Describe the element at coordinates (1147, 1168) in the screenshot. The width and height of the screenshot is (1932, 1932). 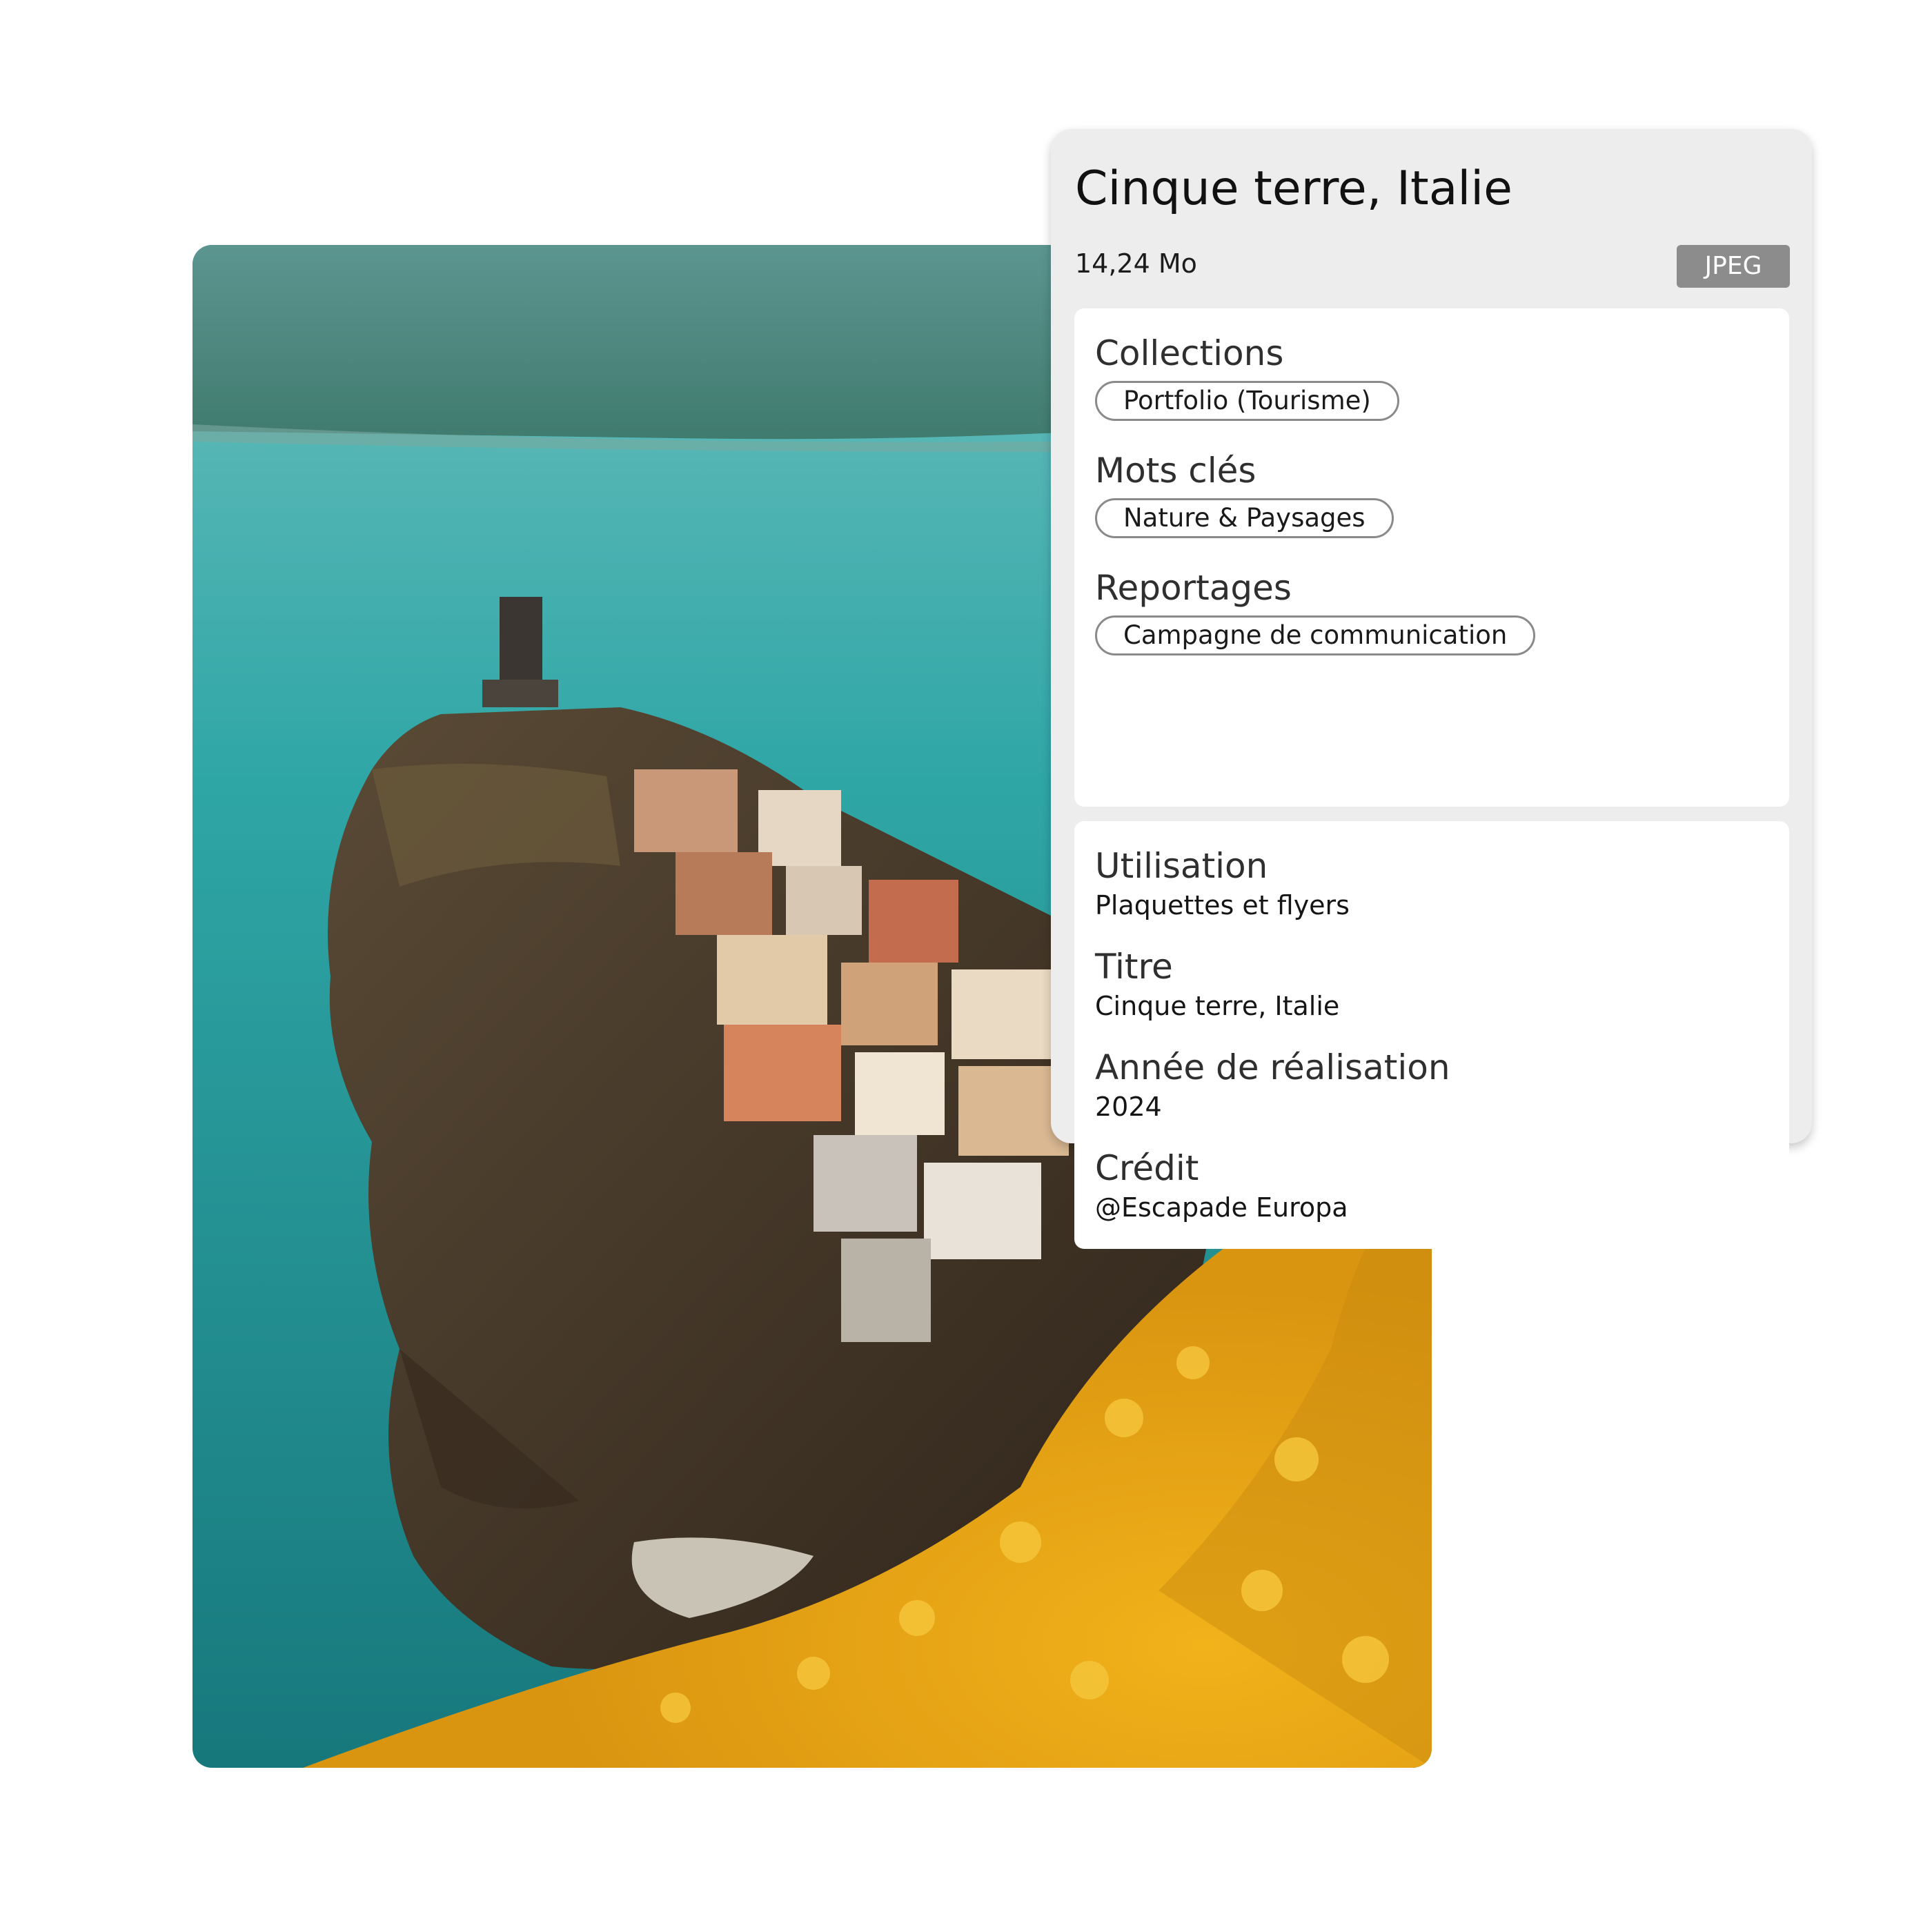
I see `credit-label: Crédit` at that location.